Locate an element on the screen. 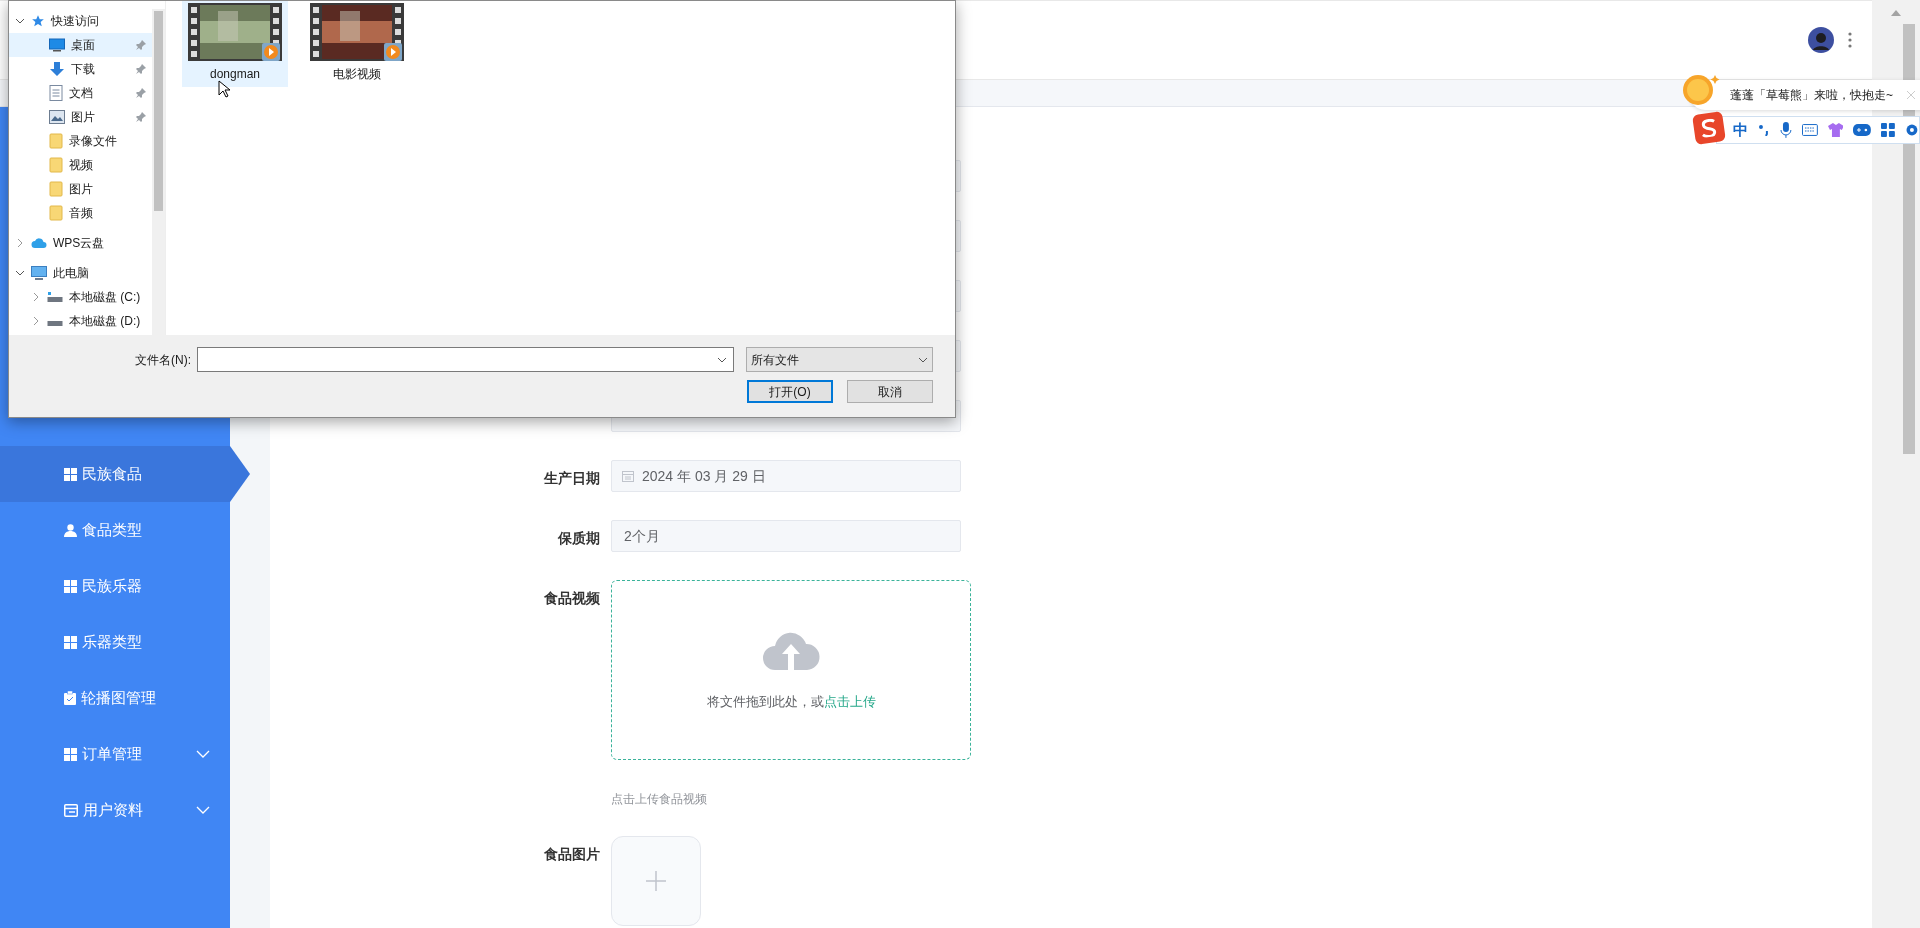 The height and width of the screenshot is (928, 1920). drive-icon is located at coordinates (55, 297).